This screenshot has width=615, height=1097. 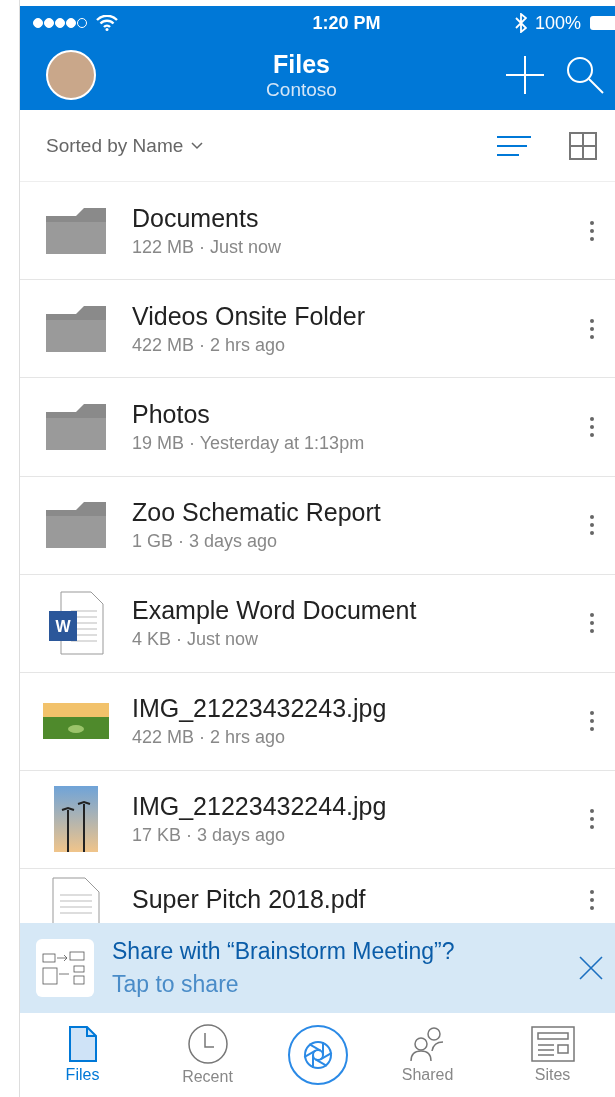 What do you see at coordinates (360, 414) in the screenshot?
I see `file-name: Photos` at bounding box center [360, 414].